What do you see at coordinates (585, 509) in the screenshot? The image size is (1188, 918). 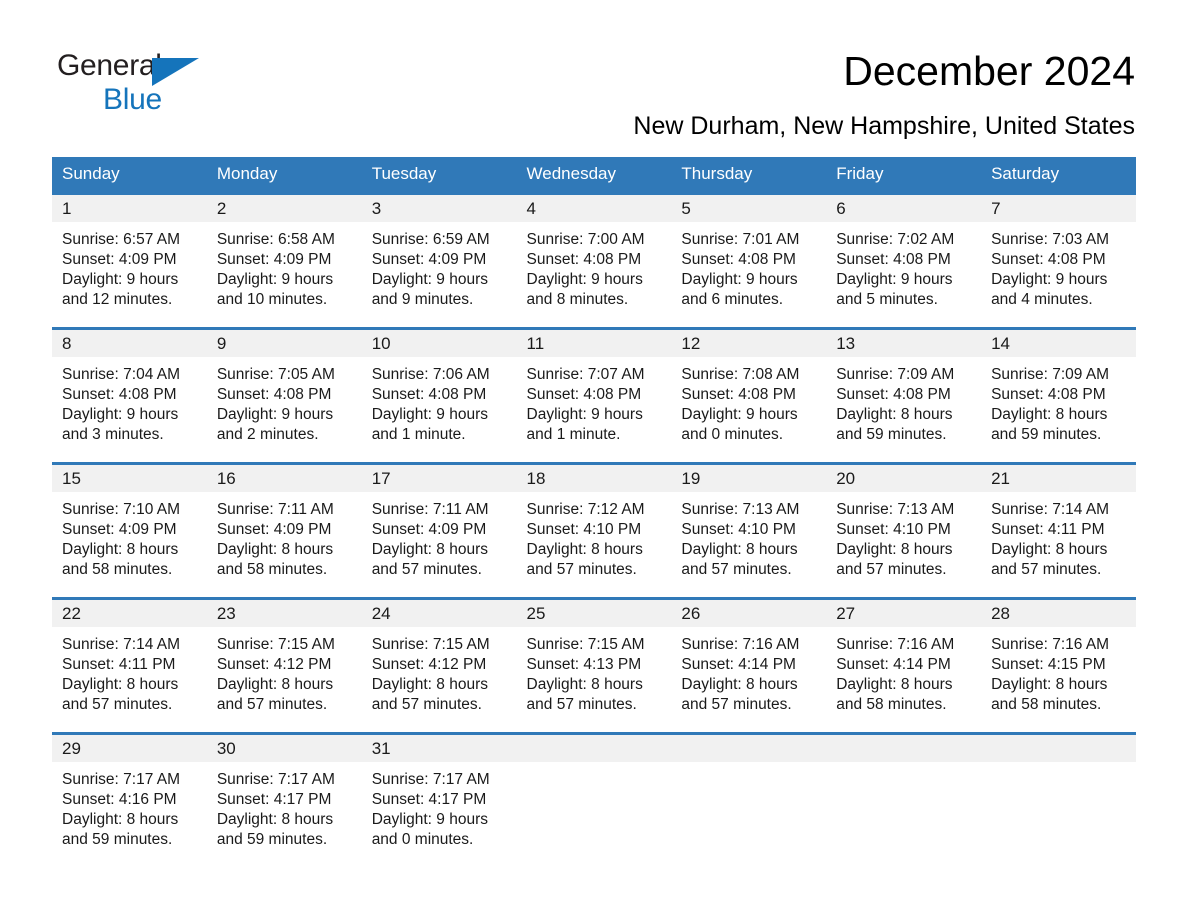 I see `sunrise-text: Sunrise: 7:12 AM` at bounding box center [585, 509].